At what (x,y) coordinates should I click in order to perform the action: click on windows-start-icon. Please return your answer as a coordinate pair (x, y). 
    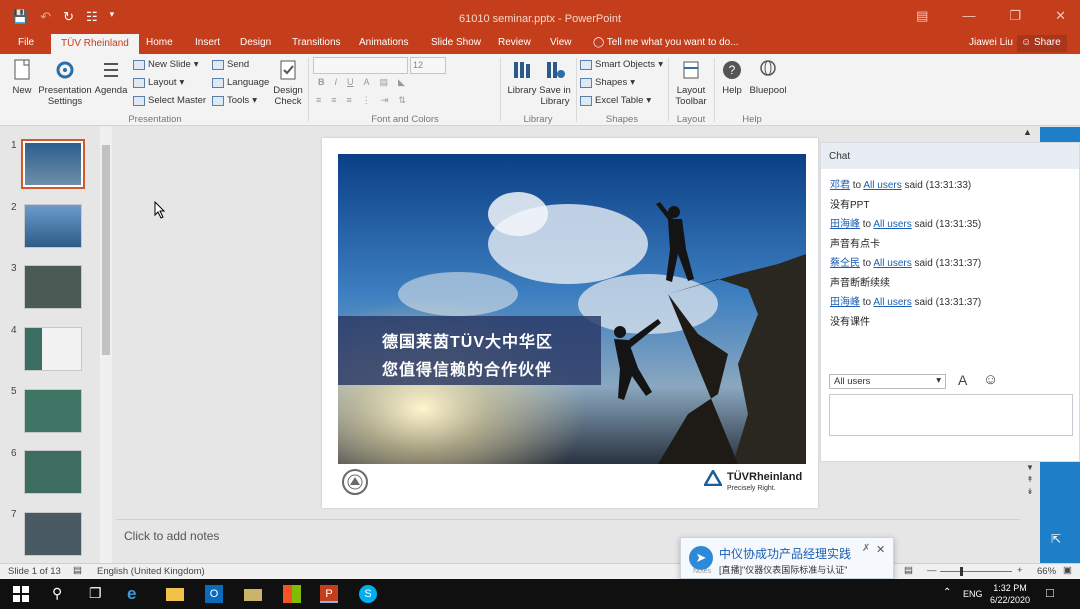
    Looking at the image, I should click on (21, 594).